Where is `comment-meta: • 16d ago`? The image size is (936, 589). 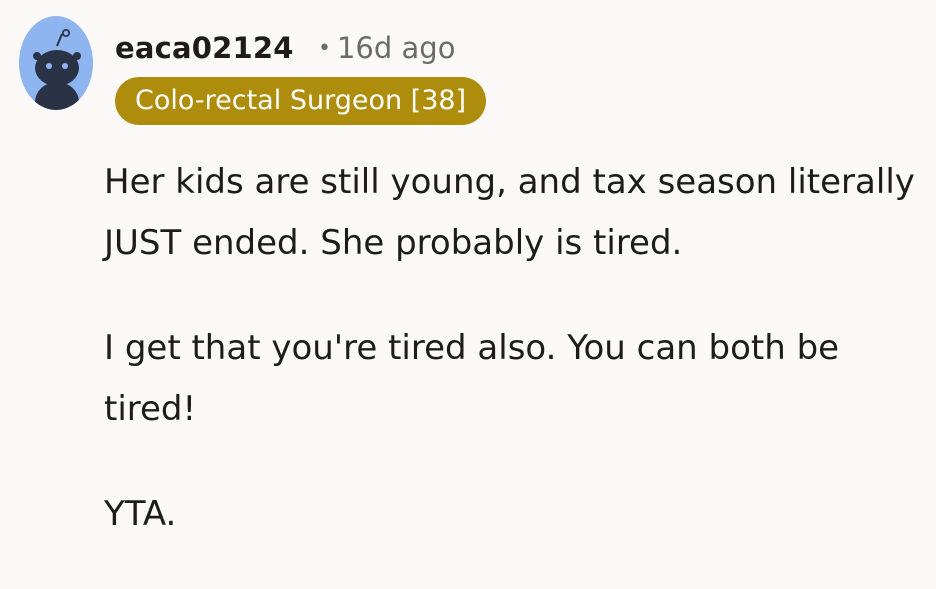 comment-meta: • 16d ago is located at coordinates (386, 48).